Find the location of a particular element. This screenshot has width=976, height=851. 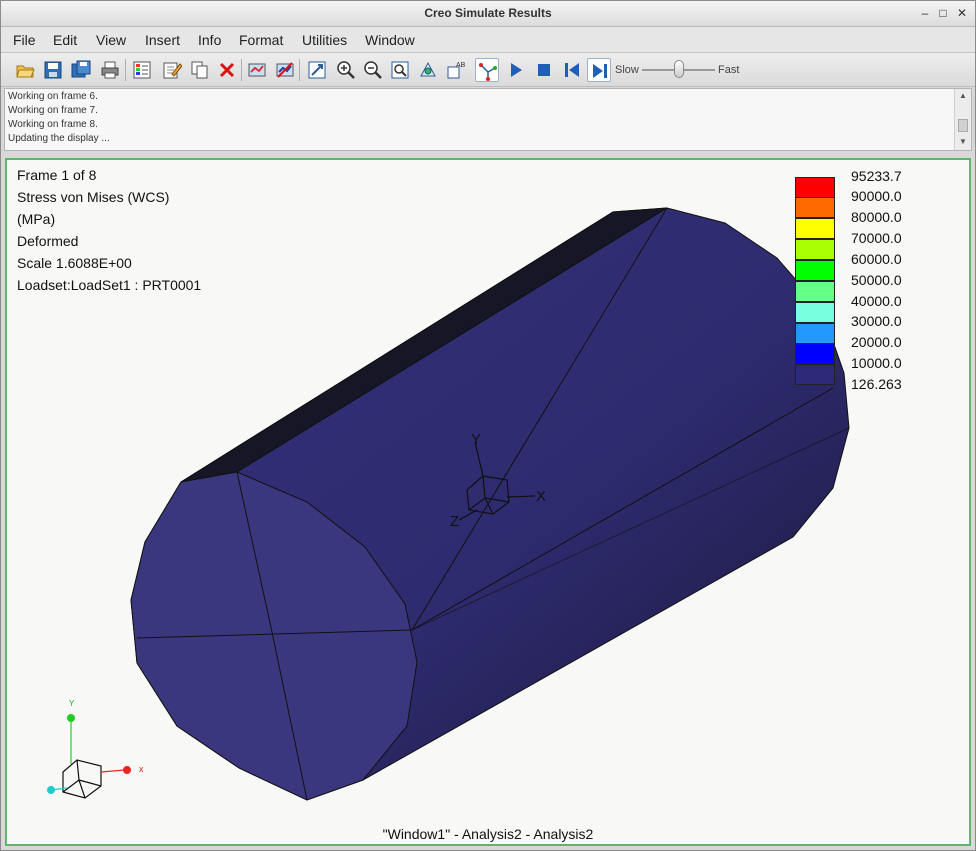

step-forward-button is located at coordinates (599, 70).